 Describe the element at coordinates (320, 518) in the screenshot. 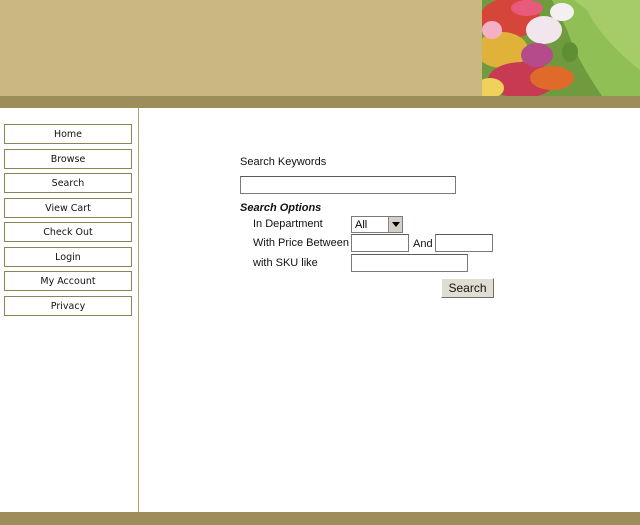

I see `page-footer` at that location.